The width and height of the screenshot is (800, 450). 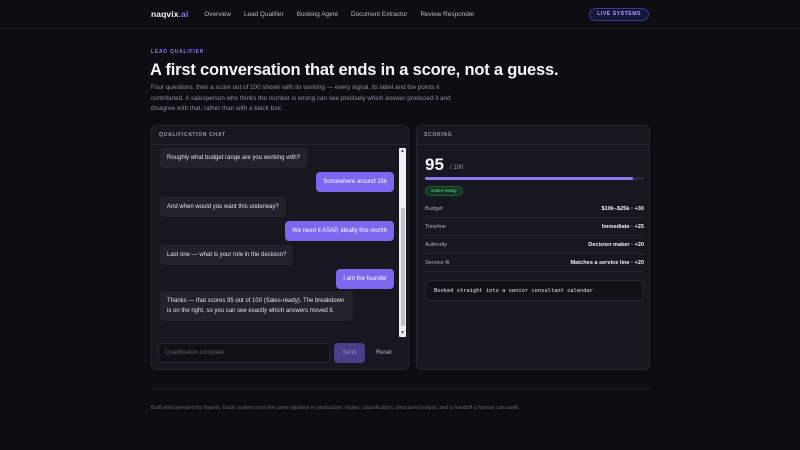 I want to click on score-value: 95, so click(x=434, y=164).